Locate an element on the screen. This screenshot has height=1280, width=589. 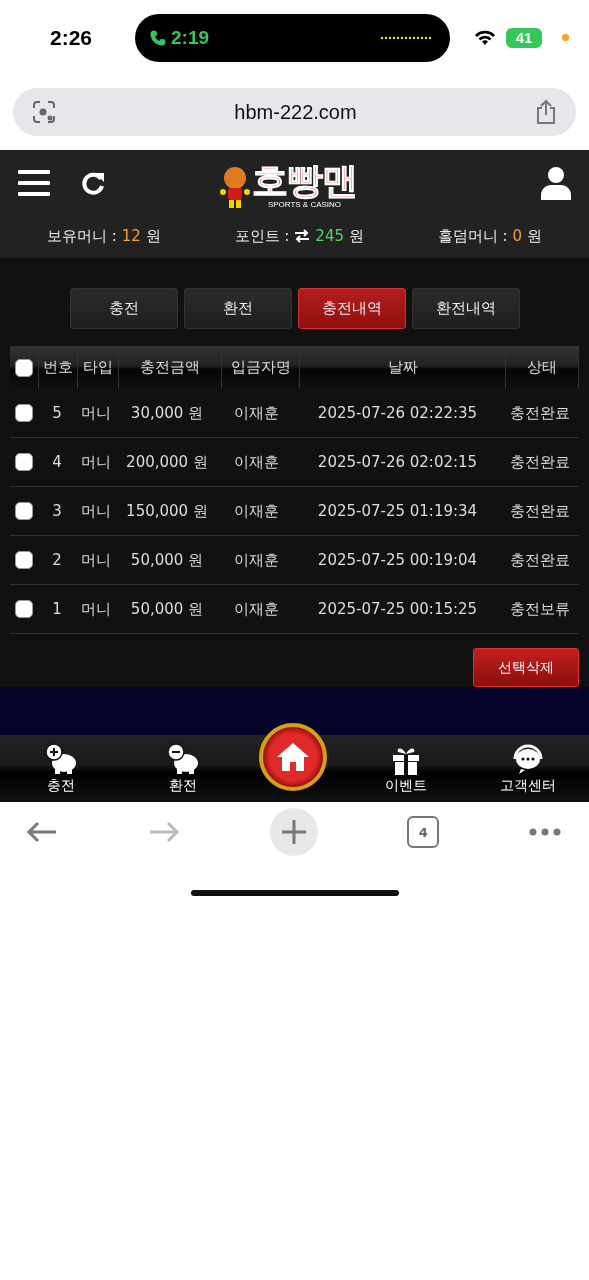
column-header: 상태 is located at coordinates (542, 367).